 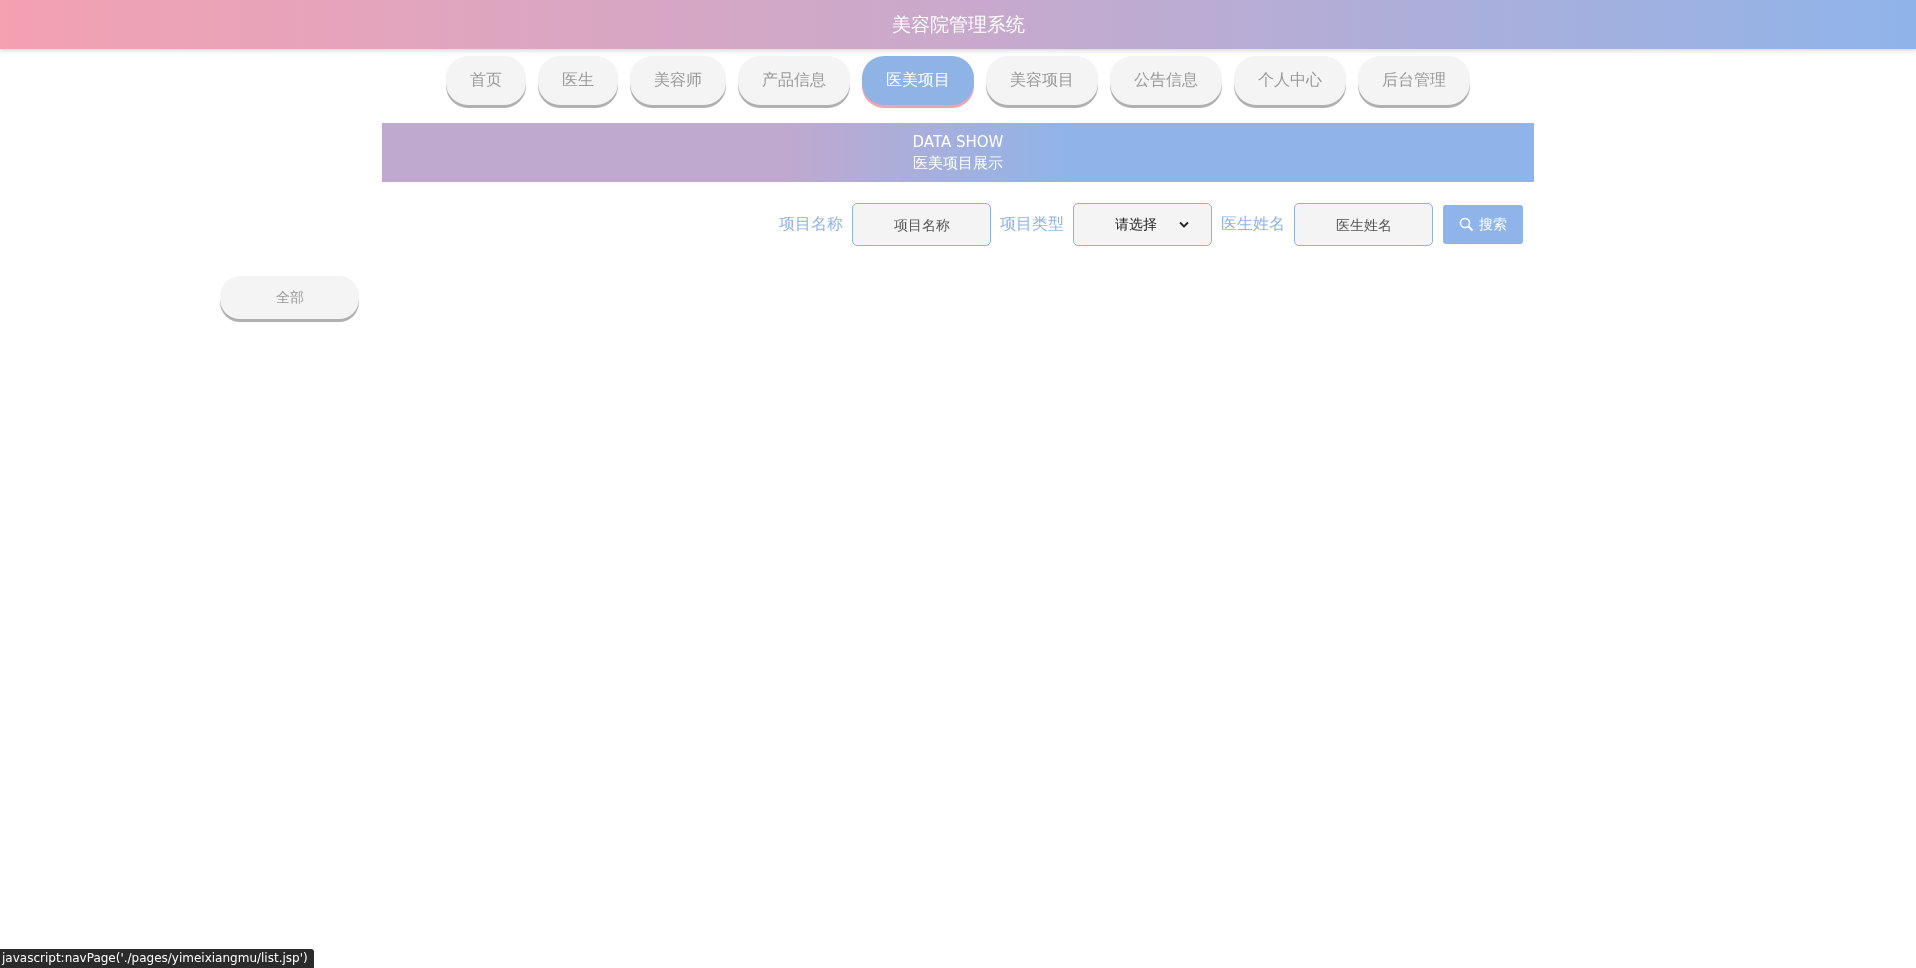 What do you see at coordinates (1042, 80) in the screenshot?
I see `nav-tab: 美容项目` at bounding box center [1042, 80].